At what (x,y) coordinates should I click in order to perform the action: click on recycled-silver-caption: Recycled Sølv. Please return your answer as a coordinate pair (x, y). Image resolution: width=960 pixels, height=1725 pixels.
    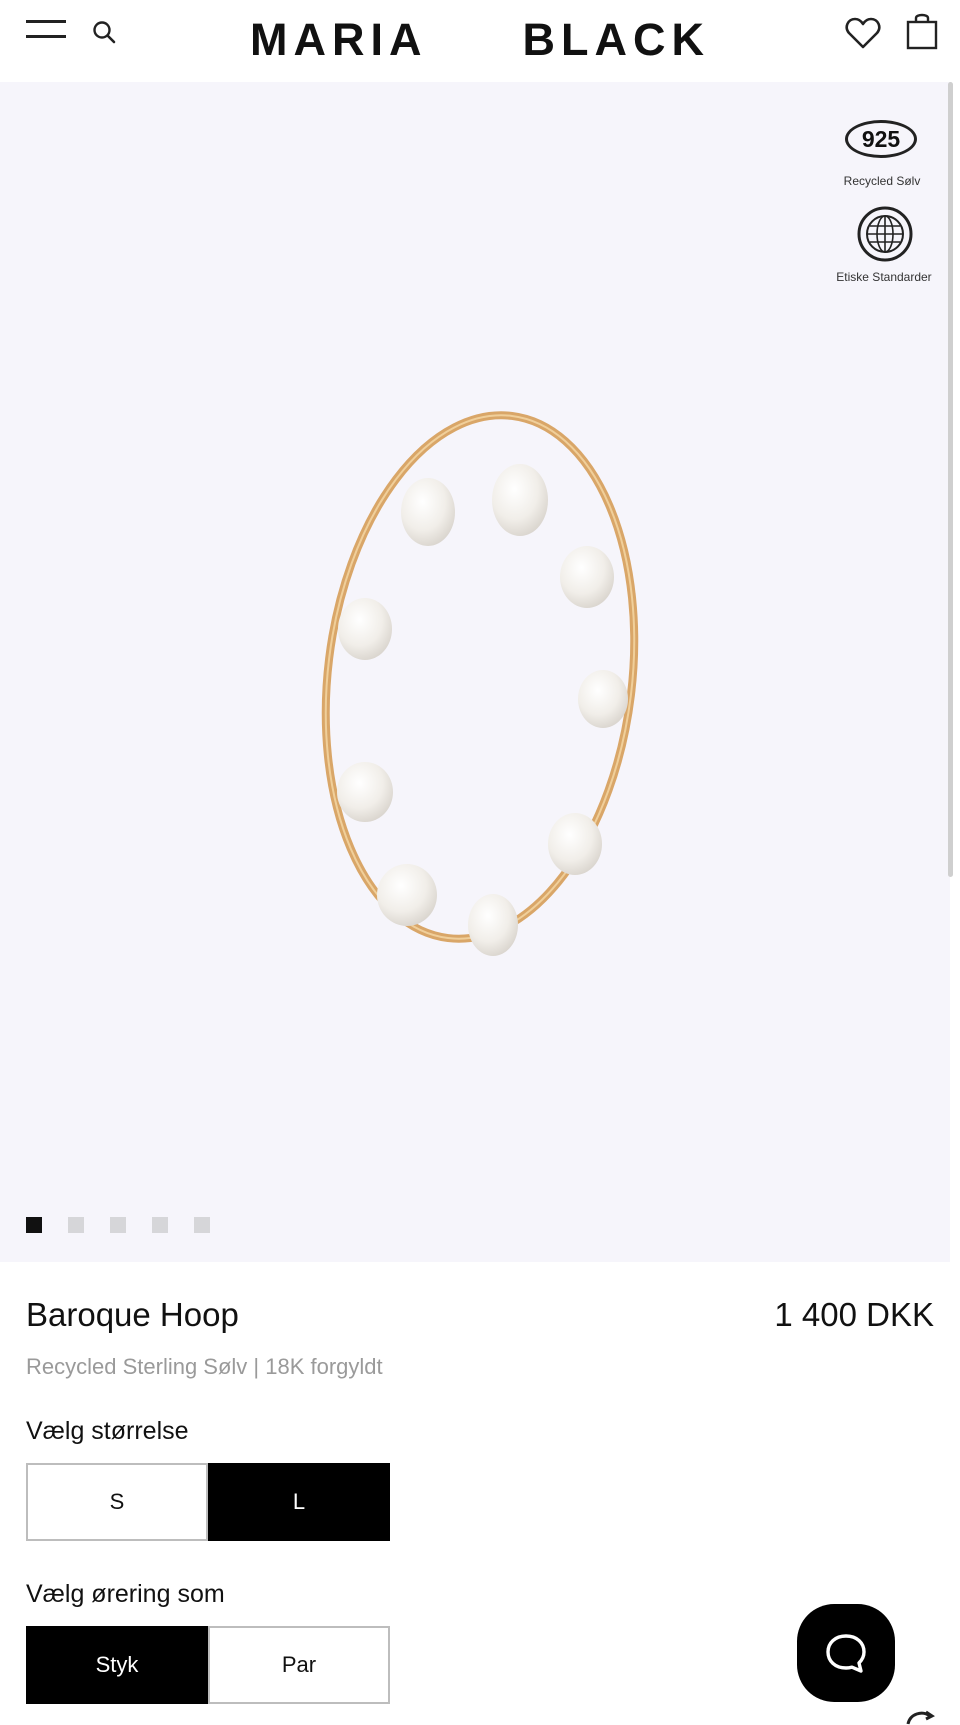
    Looking at the image, I should click on (882, 181).